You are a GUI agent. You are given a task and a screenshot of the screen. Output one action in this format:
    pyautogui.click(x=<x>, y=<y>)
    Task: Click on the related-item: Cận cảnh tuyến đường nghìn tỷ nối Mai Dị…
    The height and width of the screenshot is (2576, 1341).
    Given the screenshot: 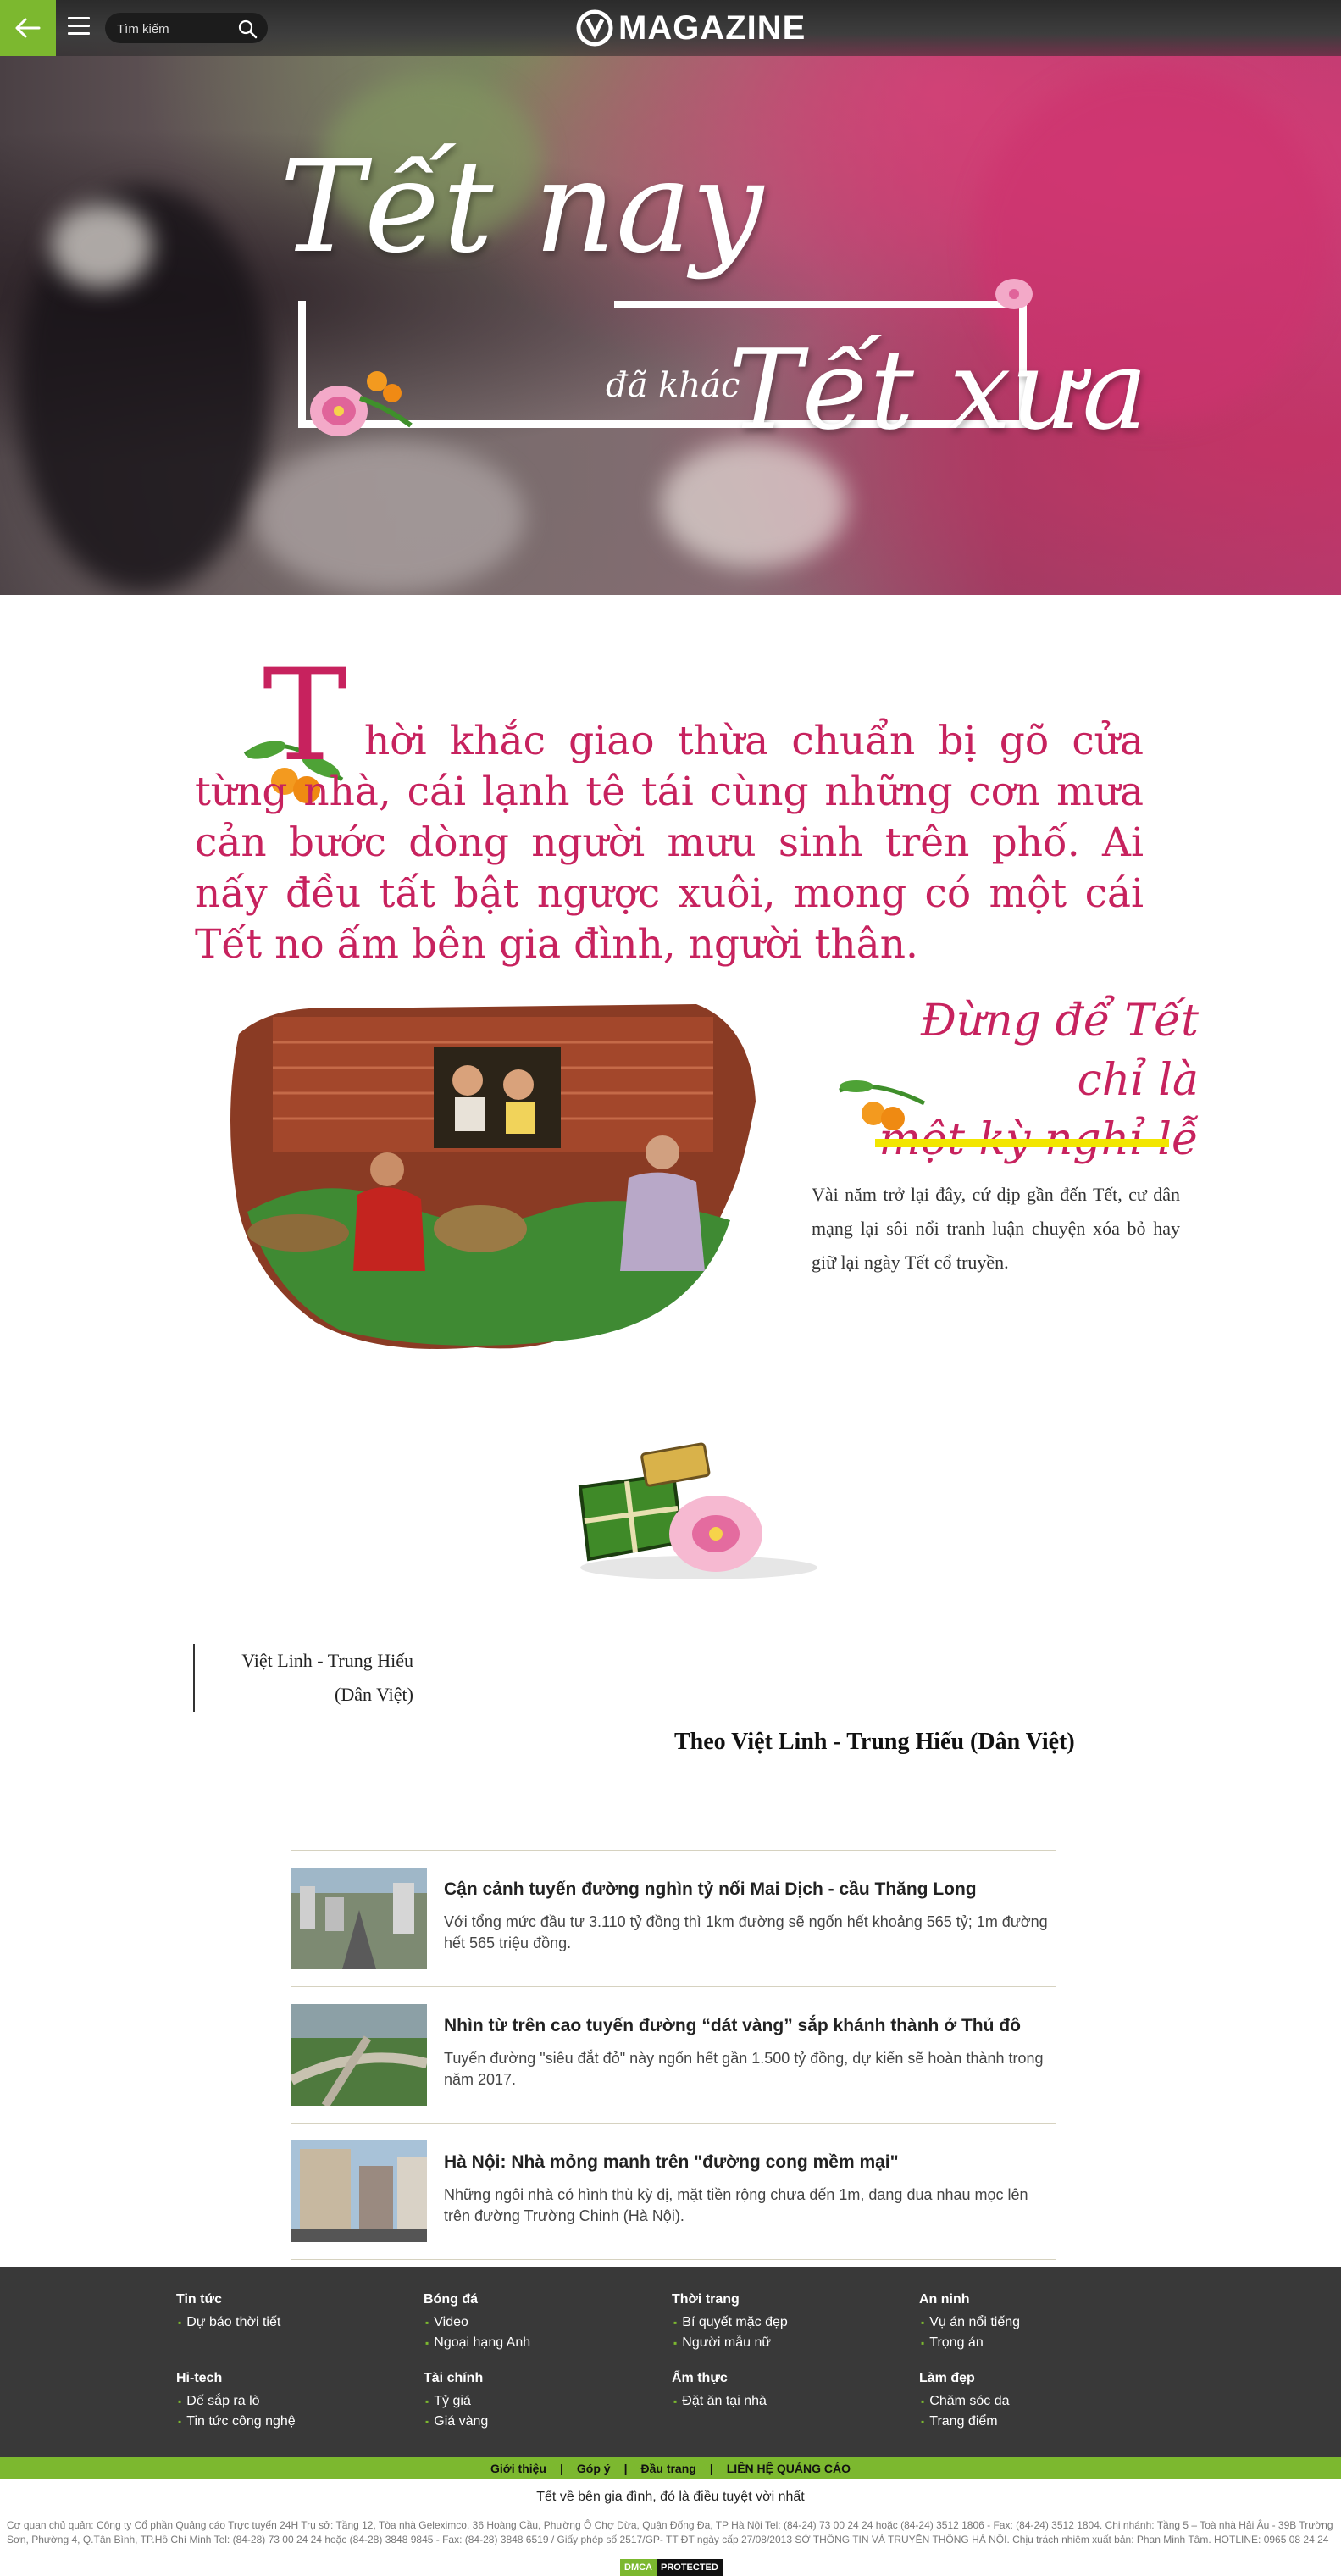 What is the action you would take?
    pyautogui.click(x=673, y=1918)
    